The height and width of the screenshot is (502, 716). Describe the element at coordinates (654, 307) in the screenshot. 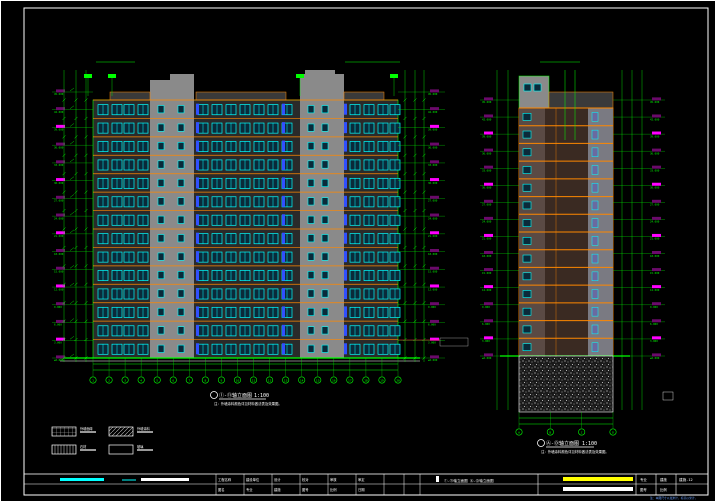

I see `side-level-text-right: 9.000` at that location.